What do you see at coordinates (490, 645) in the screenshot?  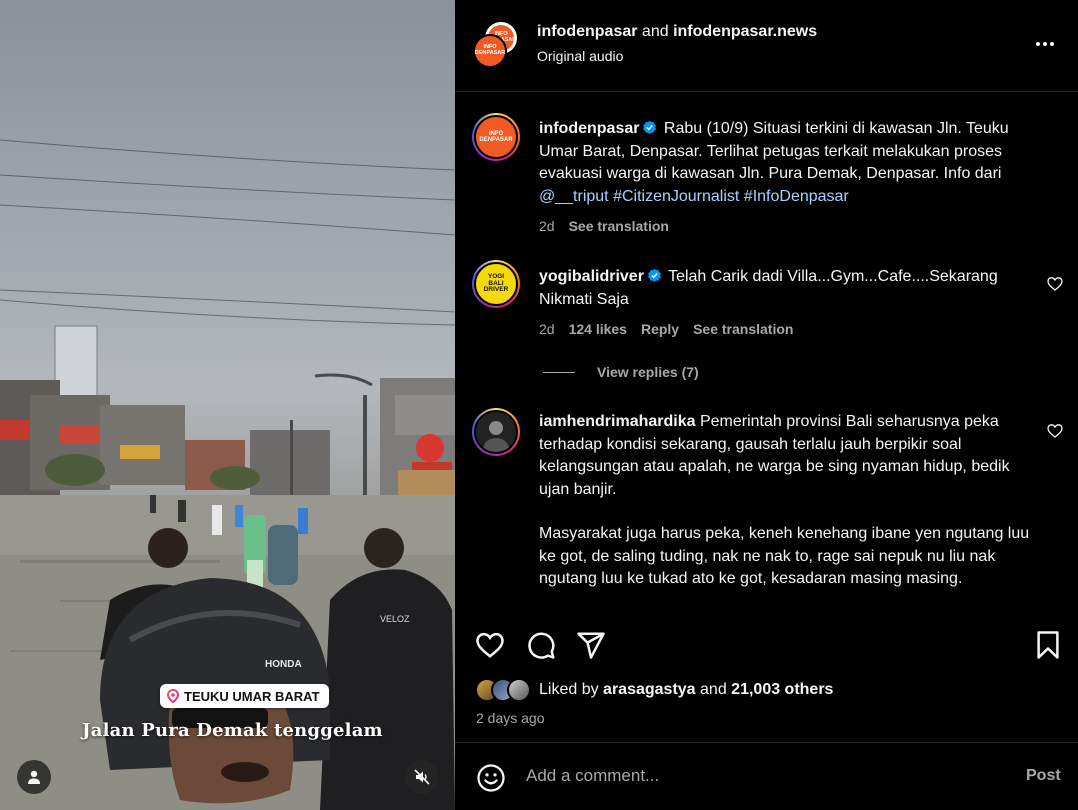 I see `like-heart-icon` at bounding box center [490, 645].